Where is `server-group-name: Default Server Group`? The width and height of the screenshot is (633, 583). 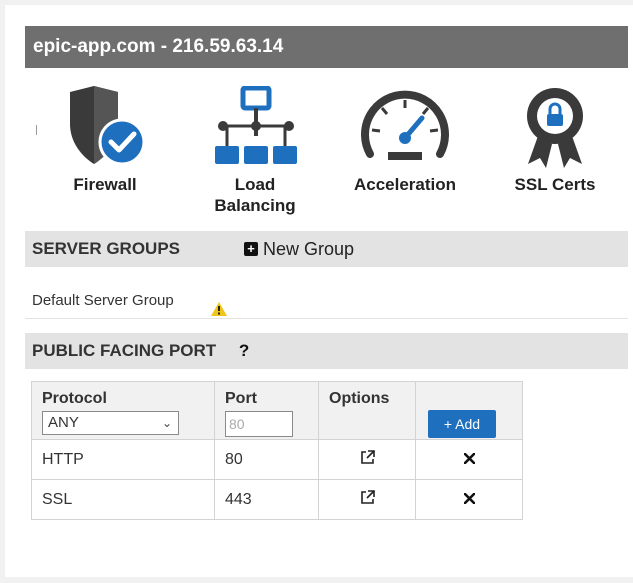 server-group-name: Default Server Group is located at coordinates (103, 300).